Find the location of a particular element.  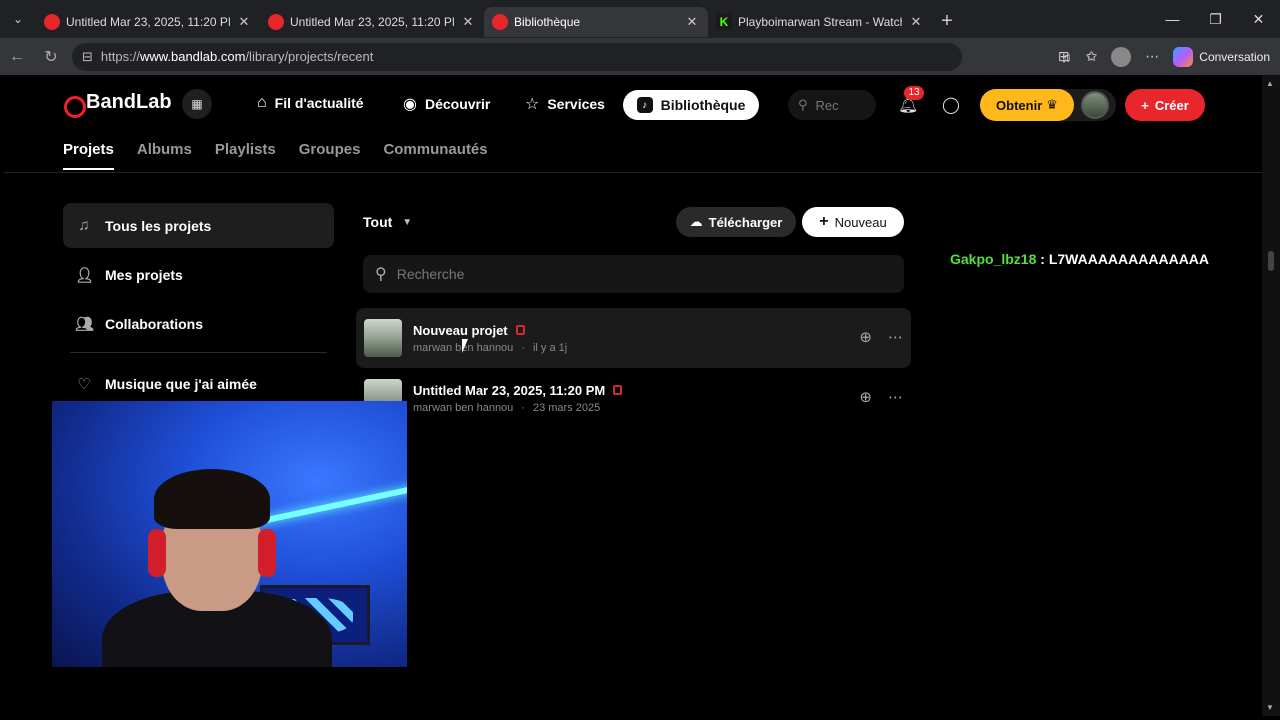

site-search-input: ⚲ Rec is located at coordinates (832, 105).